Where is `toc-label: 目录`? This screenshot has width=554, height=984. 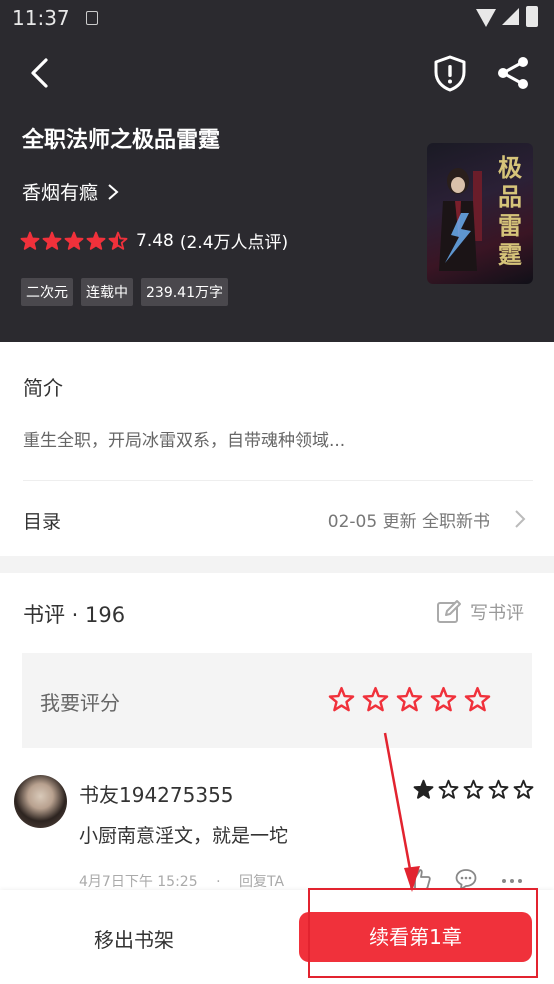
toc-label: 目录 is located at coordinates (42, 522).